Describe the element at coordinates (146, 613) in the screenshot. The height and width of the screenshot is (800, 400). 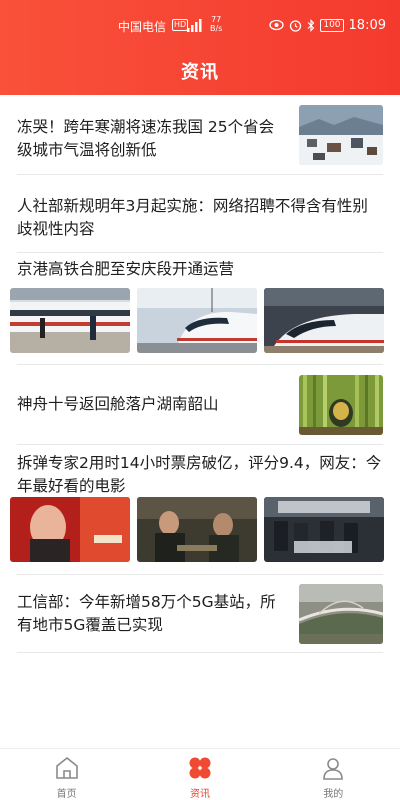
I see `news-title: 工信部：今年新增58万个5G基站，所有地市5G覆盖已实现` at that location.